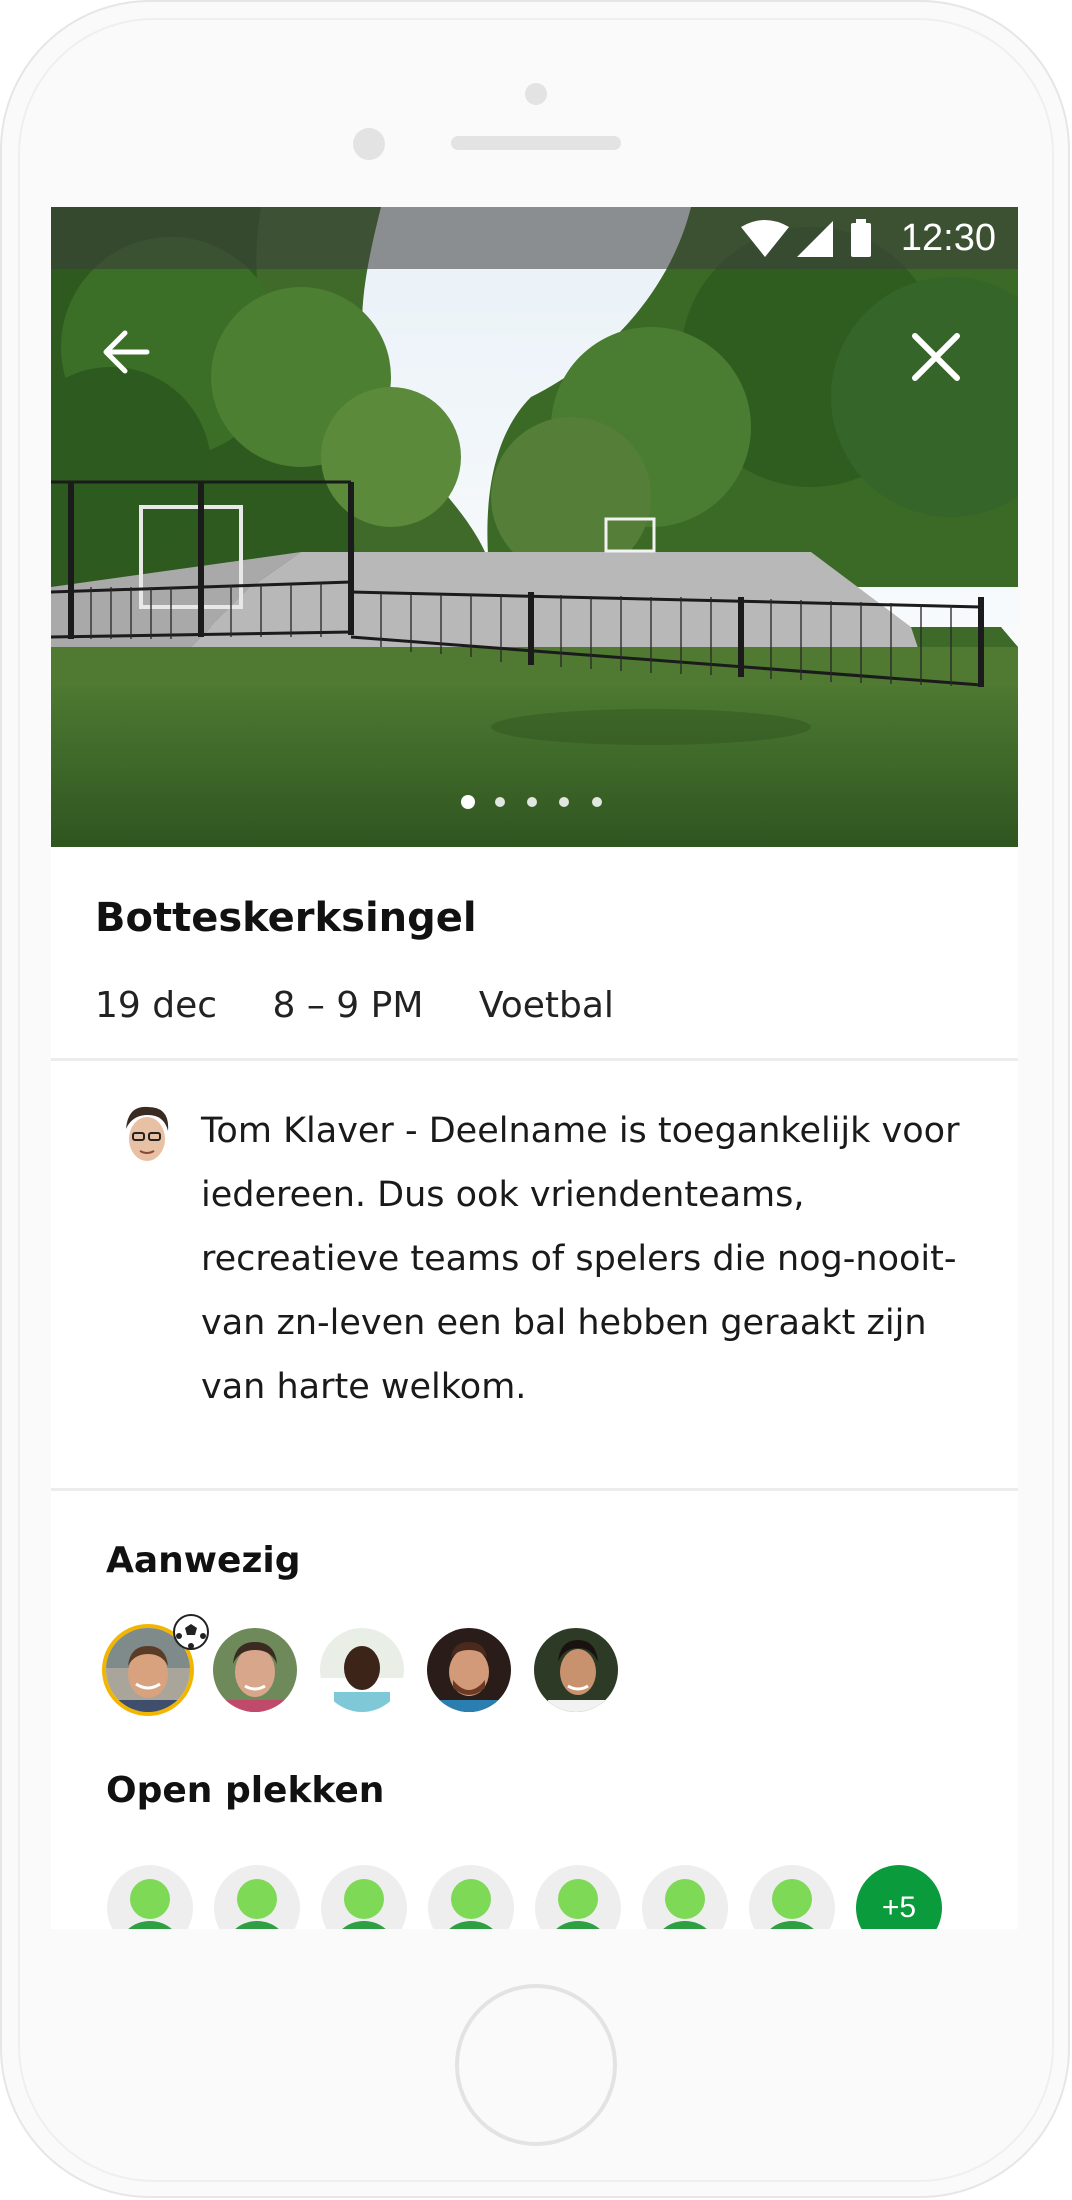  What do you see at coordinates (534, 954) in the screenshot?
I see `event-info: Botteskerksingel 19 dec 8 – 9 PM Voetbal` at bounding box center [534, 954].